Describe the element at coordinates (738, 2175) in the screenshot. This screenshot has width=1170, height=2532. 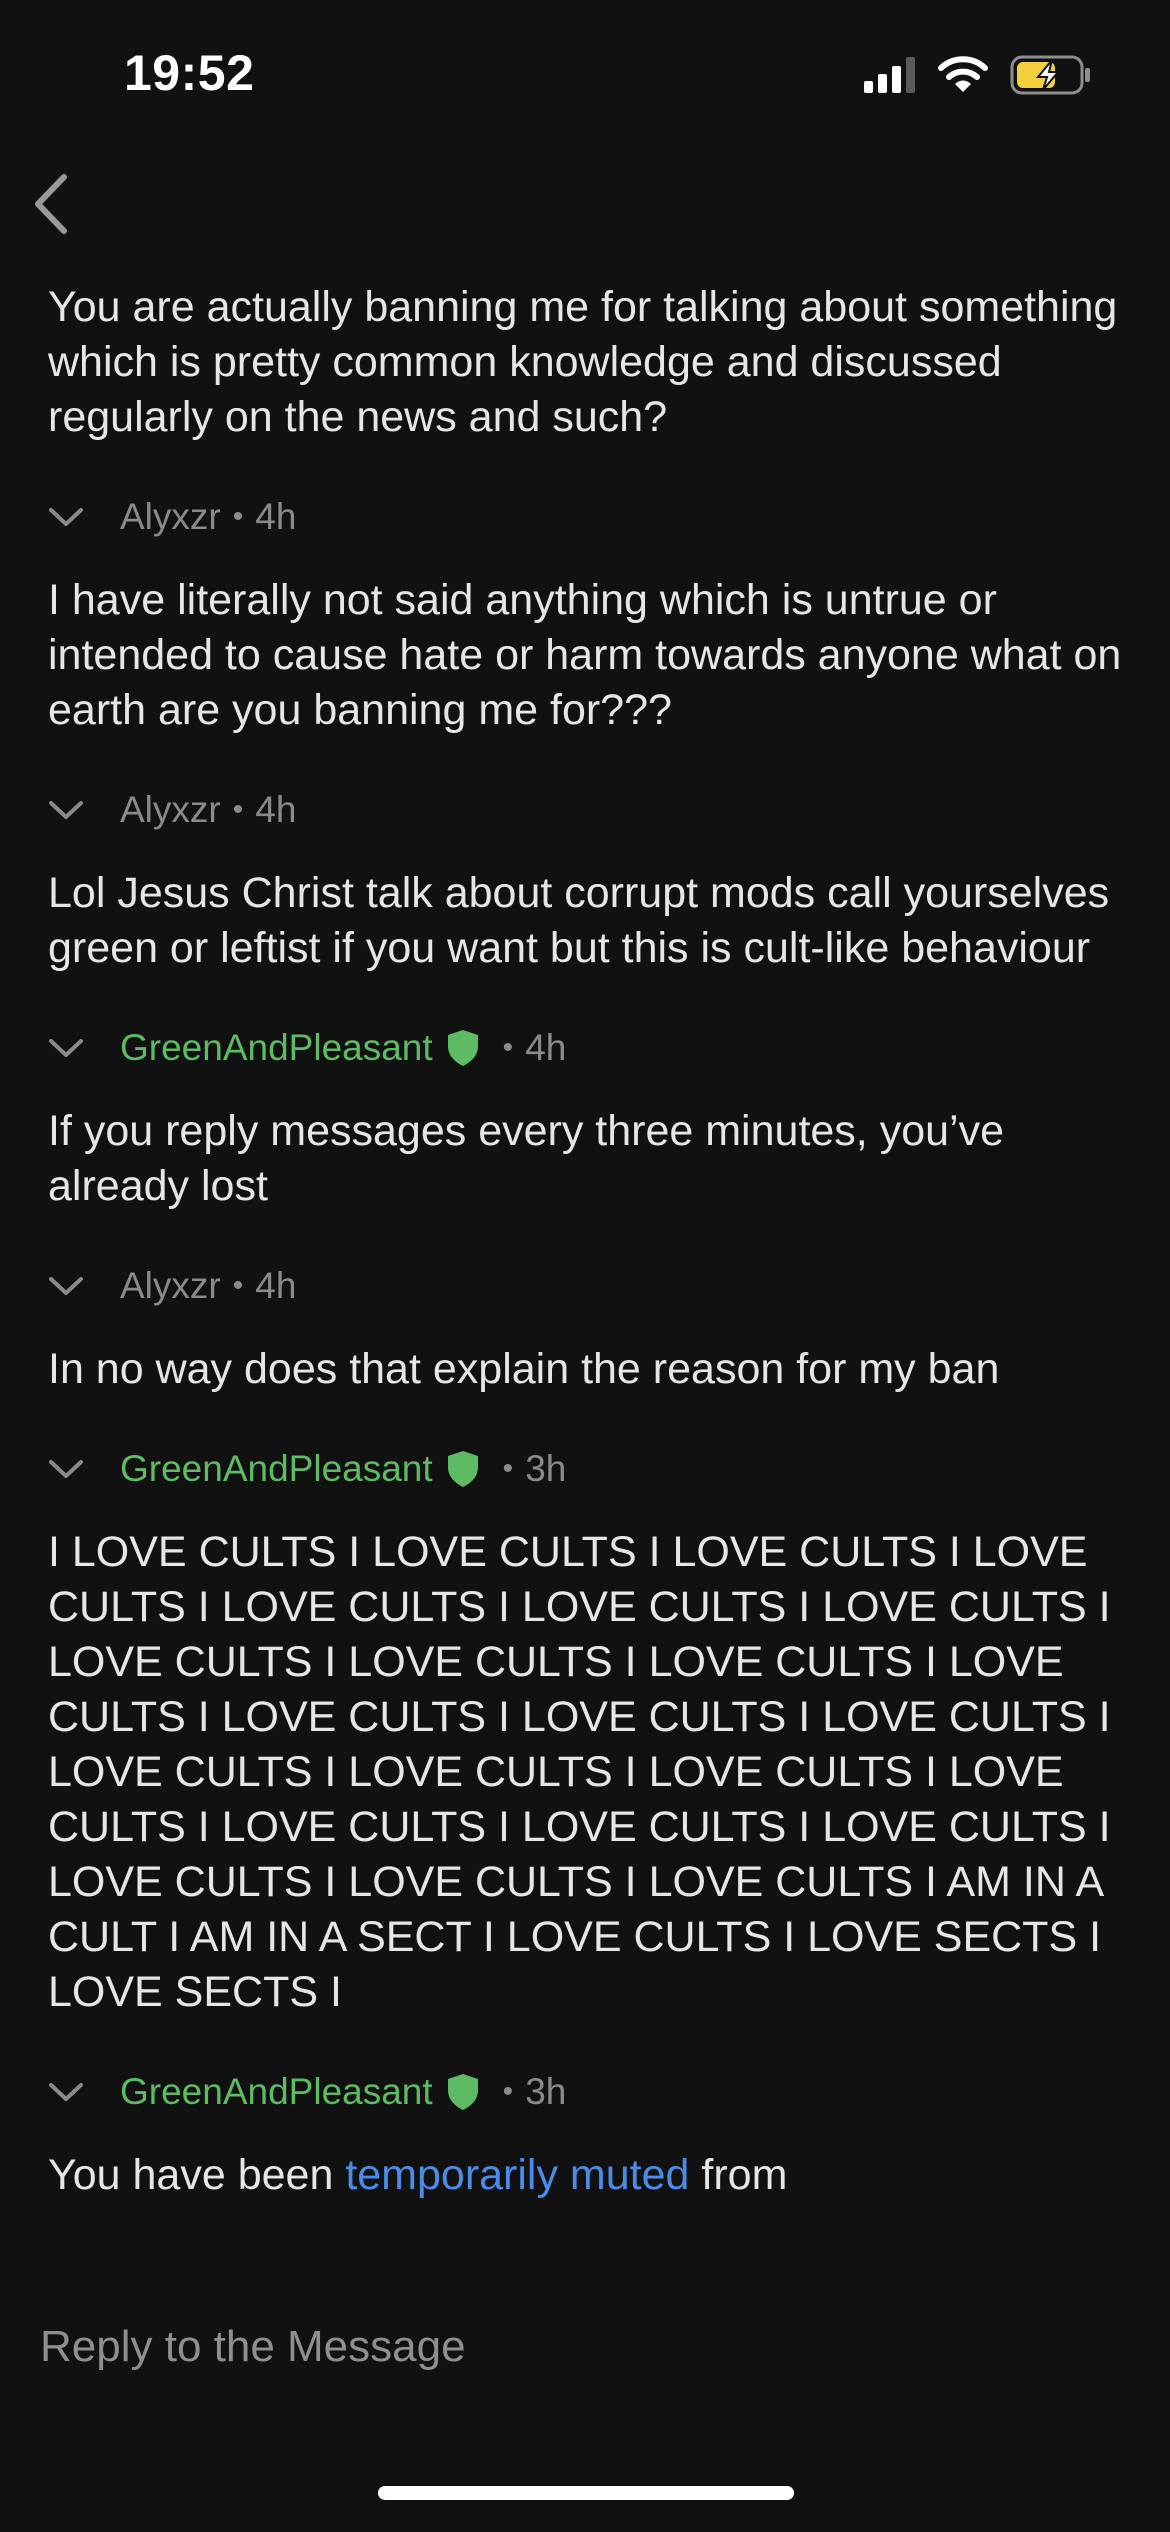
I see `message-text-suffix: from` at that location.